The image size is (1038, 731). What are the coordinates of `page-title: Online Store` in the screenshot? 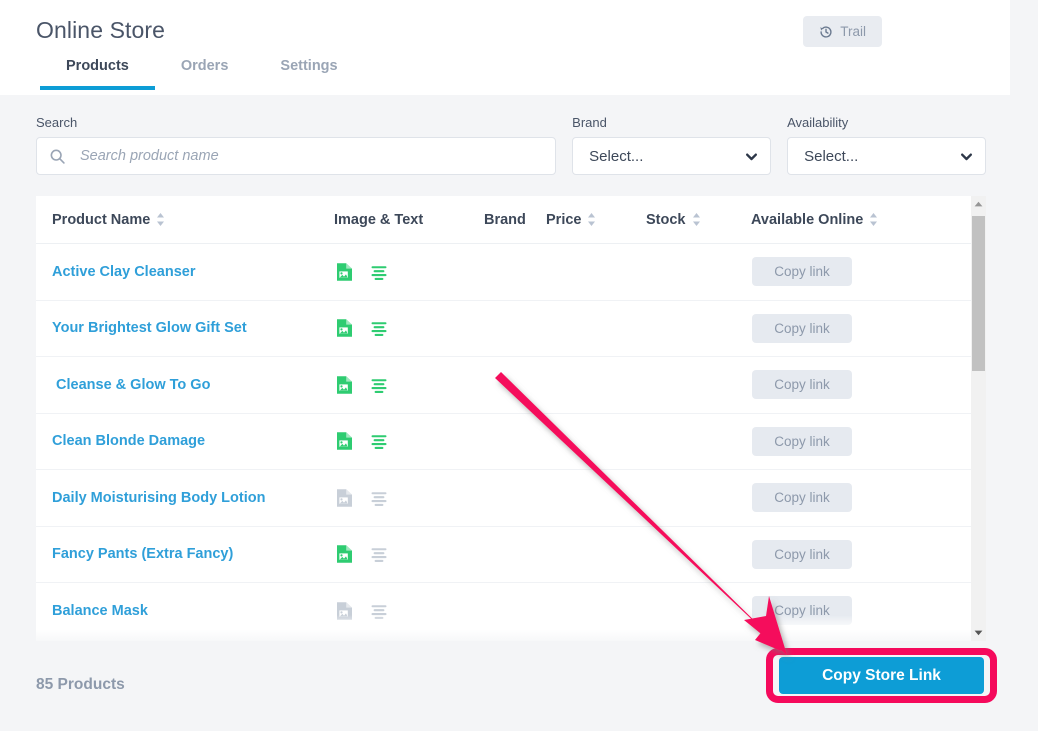 It's located at (101, 30).